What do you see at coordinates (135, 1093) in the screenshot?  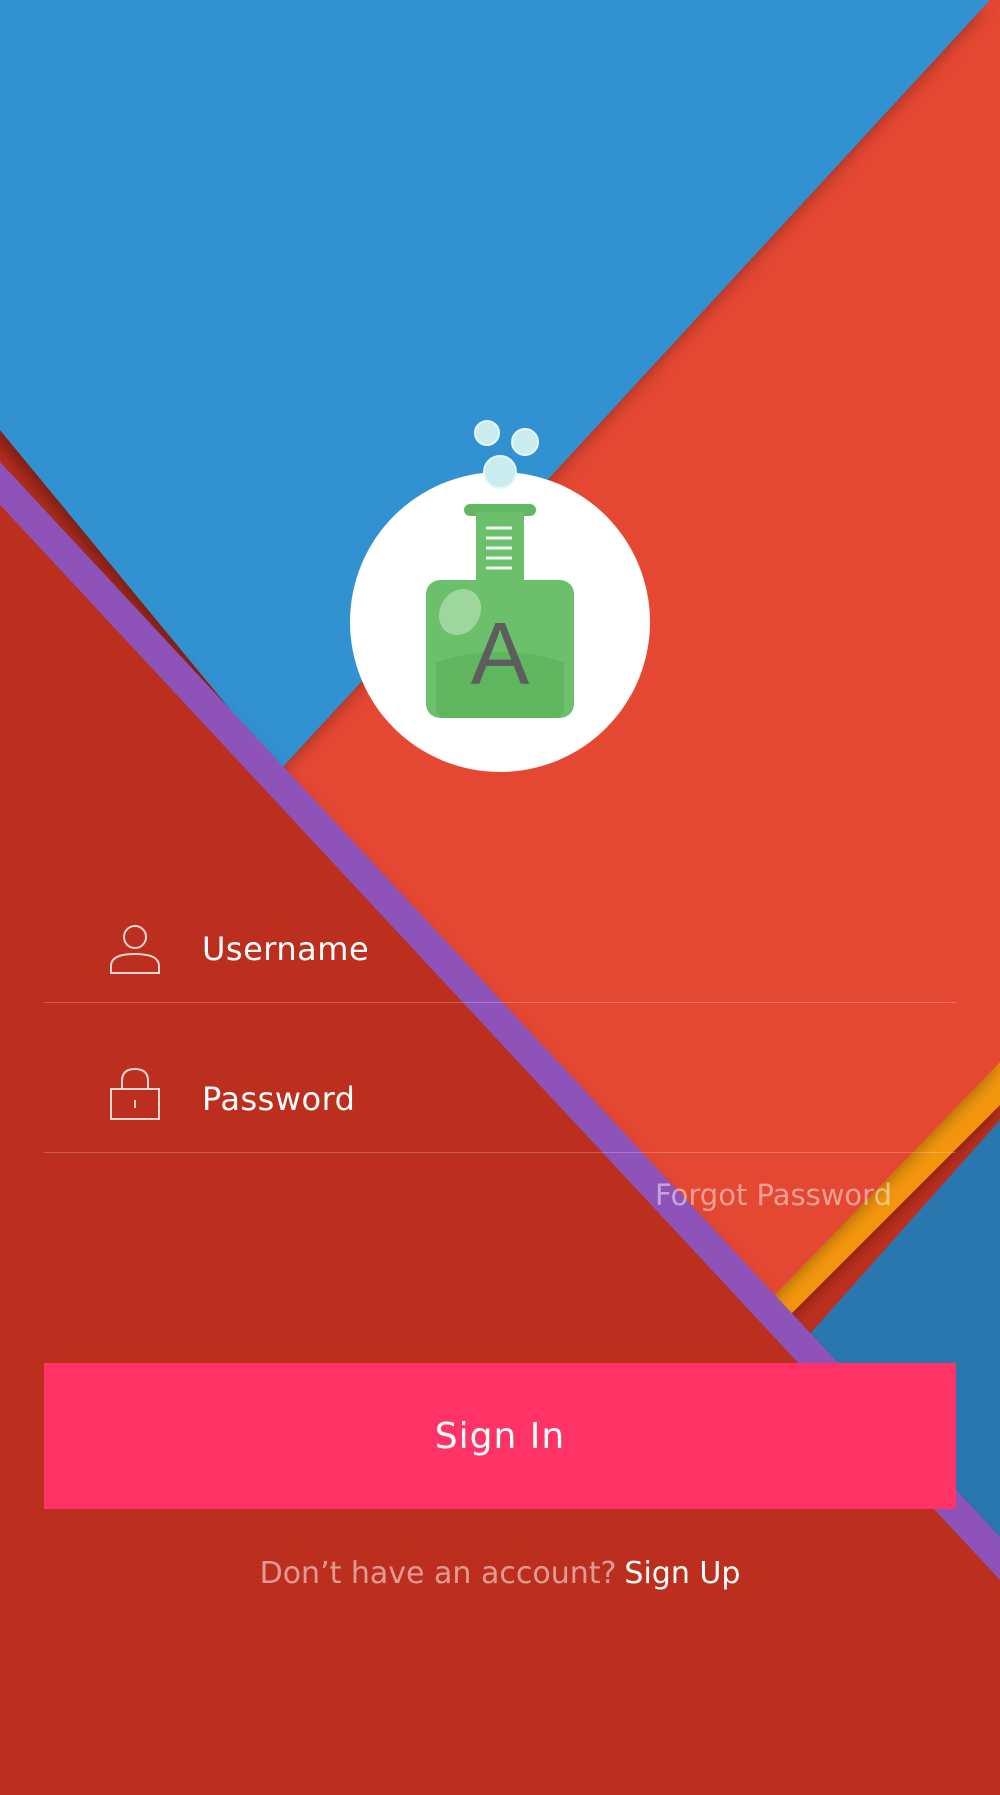 I see `lock-icon` at bounding box center [135, 1093].